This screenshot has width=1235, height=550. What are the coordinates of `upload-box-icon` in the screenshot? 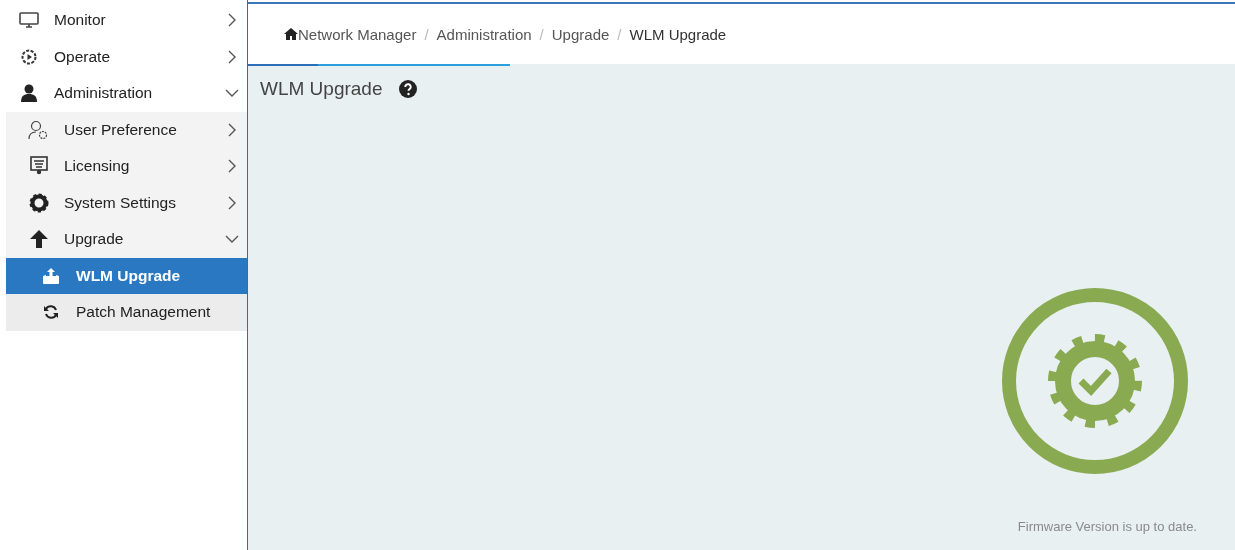 It's located at (51, 275).